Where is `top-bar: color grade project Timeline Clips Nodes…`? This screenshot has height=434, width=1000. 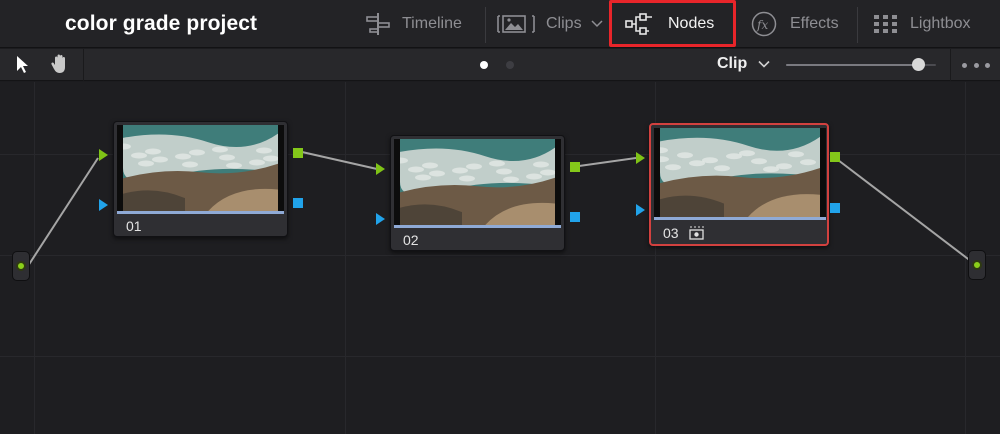 top-bar: color grade project Timeline Clips Nodes… is located at coordinates (500, 24).